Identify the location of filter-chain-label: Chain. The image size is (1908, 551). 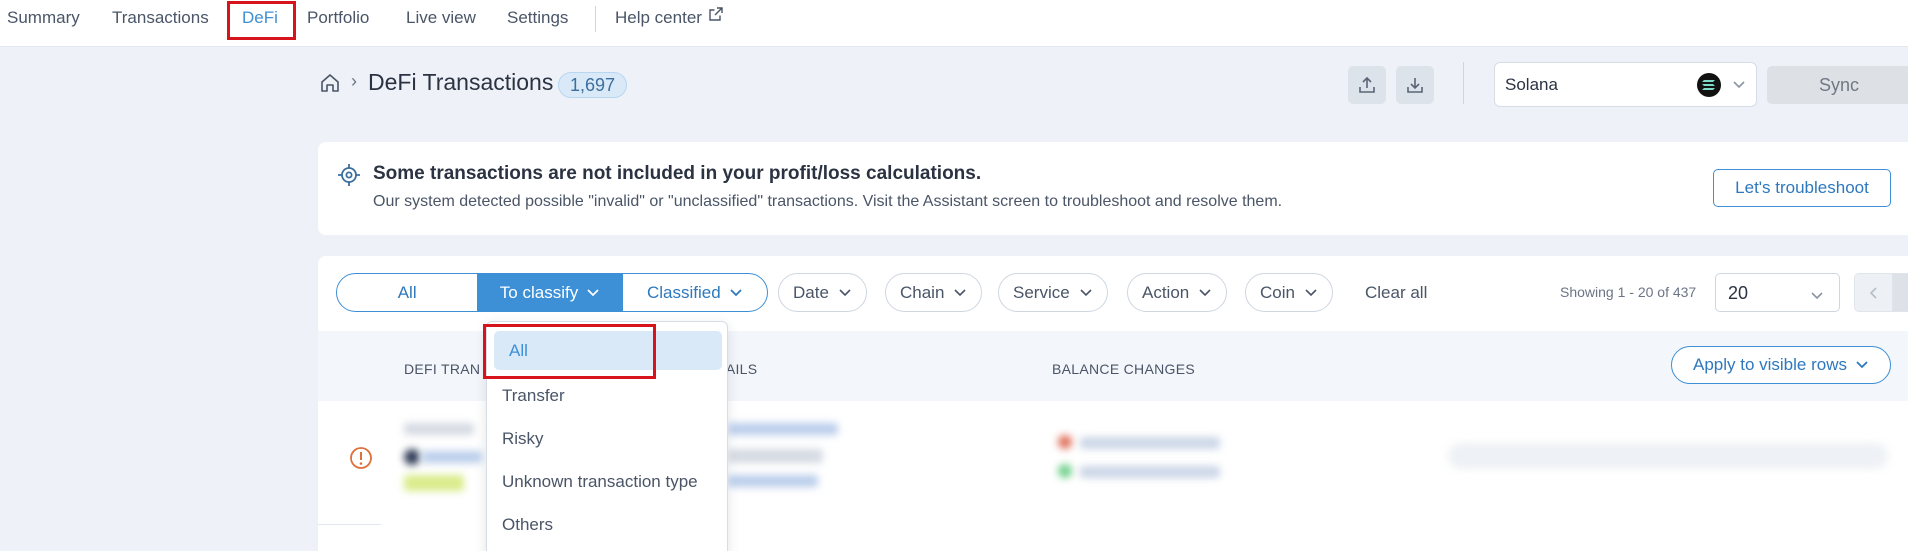
(922, 292).